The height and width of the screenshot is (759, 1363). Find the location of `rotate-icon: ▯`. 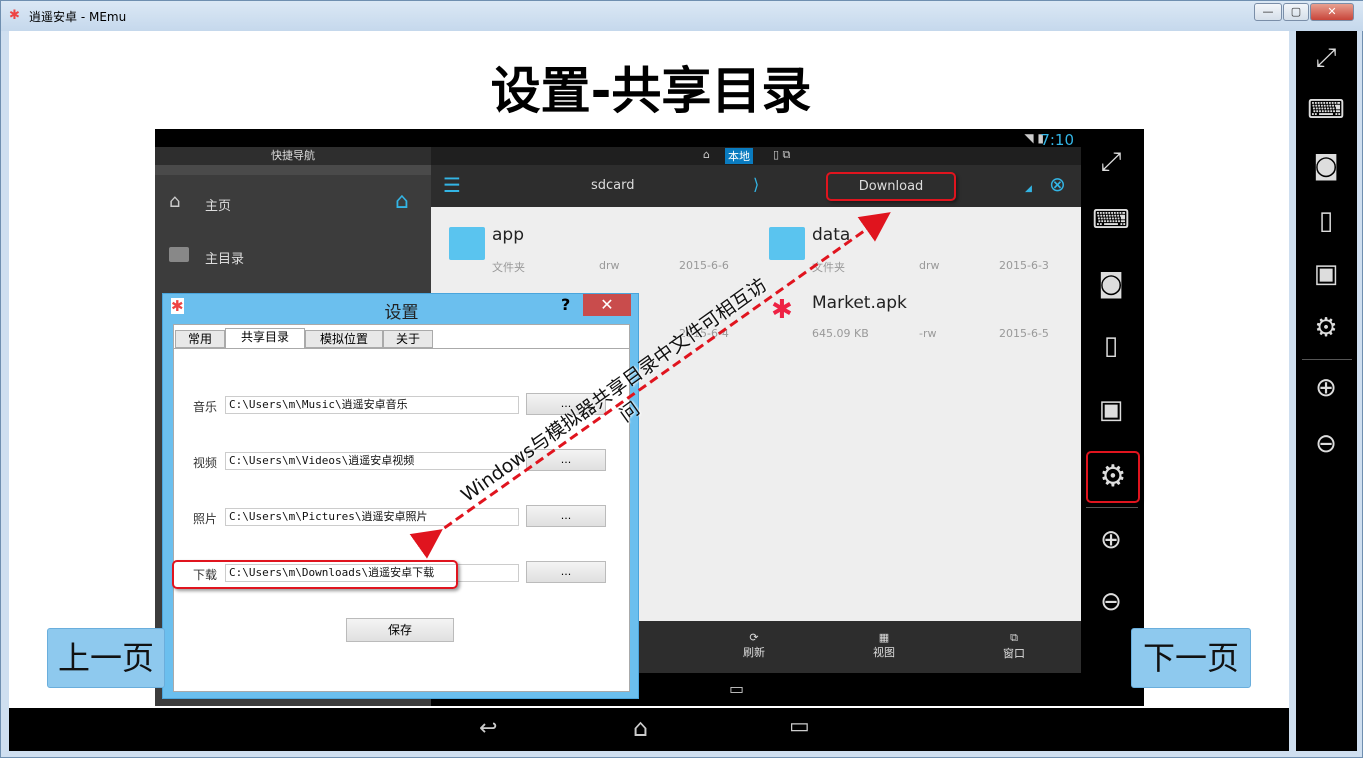

rotate-icon: ▯ is located at coordinates (1326, 221).